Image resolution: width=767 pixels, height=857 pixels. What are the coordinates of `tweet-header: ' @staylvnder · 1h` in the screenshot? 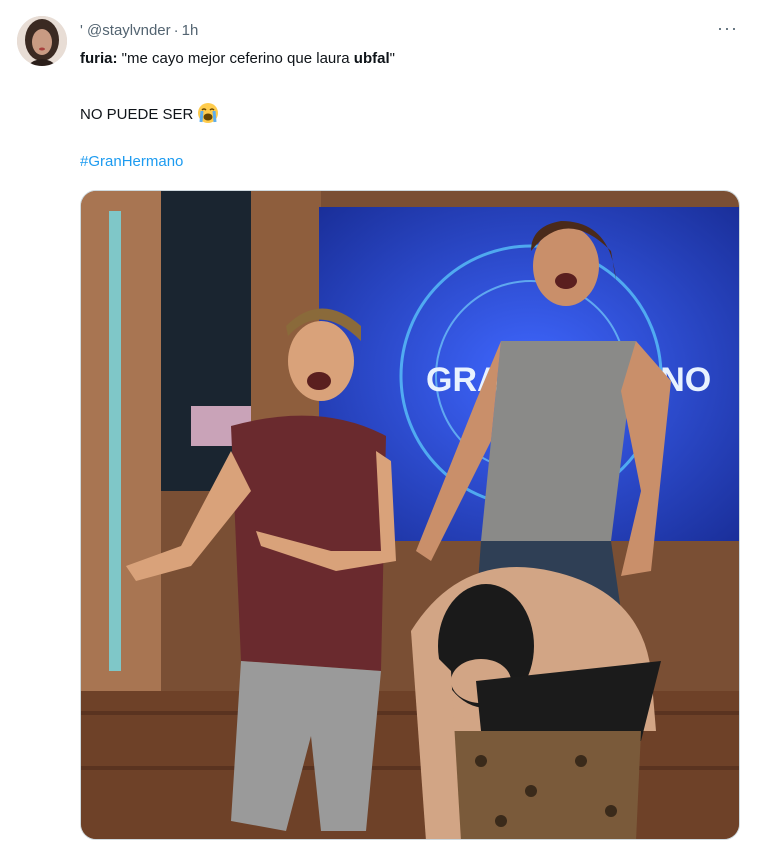 It's located at (139, 30).